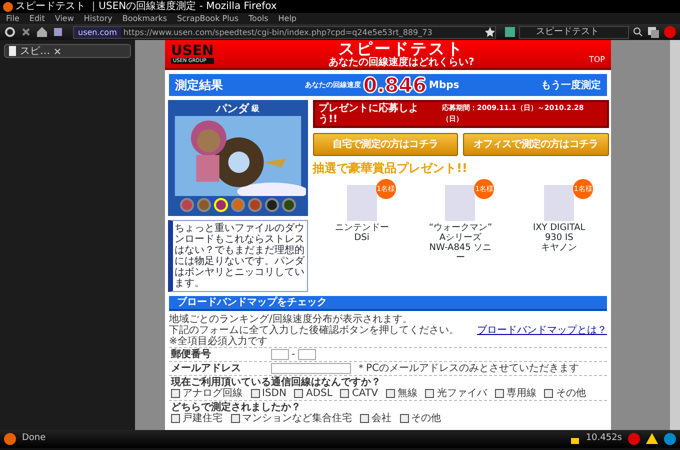 The height and width of the screenshot is (450, 680). Describe the element at coordinates (97, 32) in the screenshot. I see `site-label: usen.com` at that location.